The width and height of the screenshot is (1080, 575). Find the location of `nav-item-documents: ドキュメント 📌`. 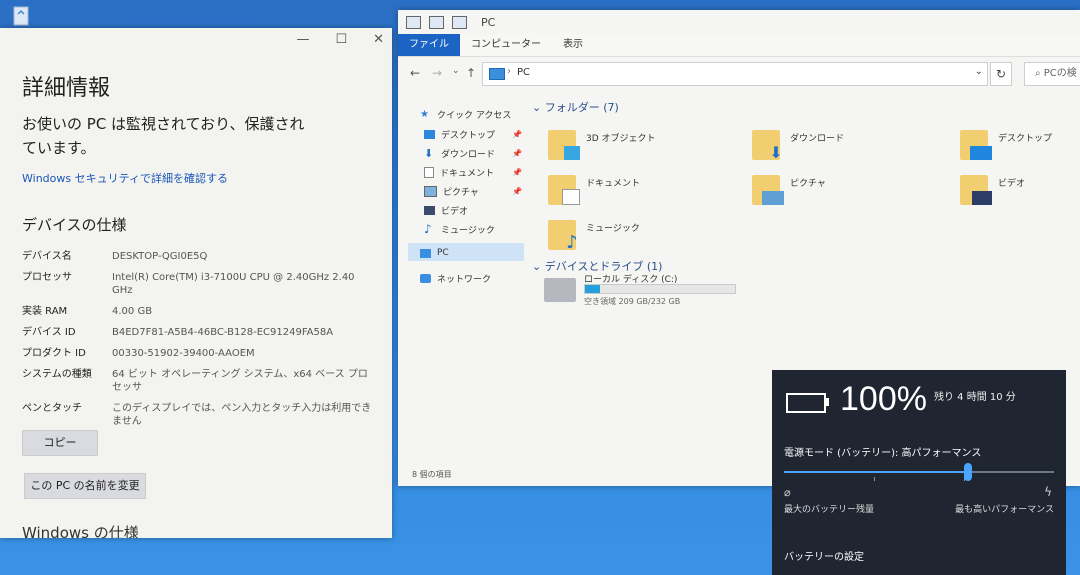

nav-item-documents: ドキュメント 📌 is located at coordinates (473, 172).